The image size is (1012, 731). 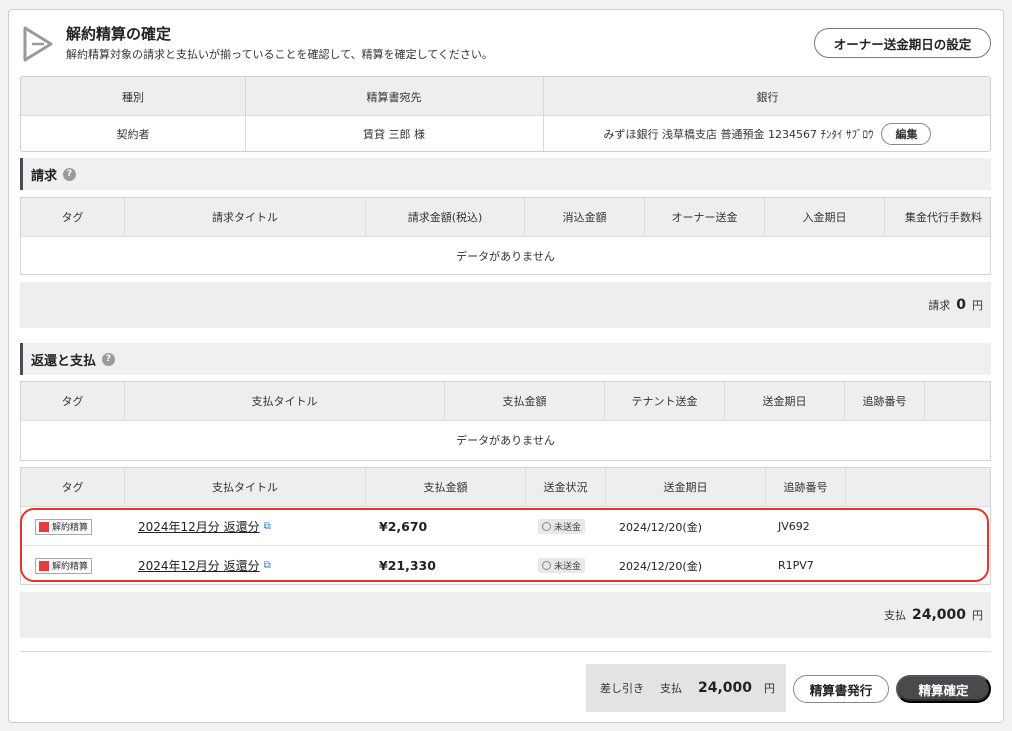 What do you see at coordinates (939, 305) in the screenshot?
I see `billing-total-label: 請求` at bounding box center [939, 305].